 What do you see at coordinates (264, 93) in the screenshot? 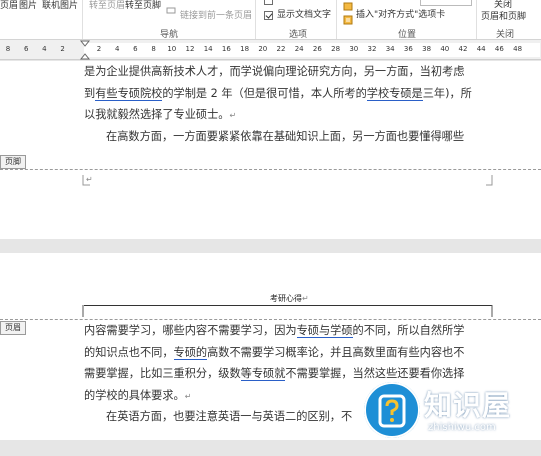
I see `text-run: 的学制是 2 年（但是很可惜，本人所考的` at bounding box center [264, 93].